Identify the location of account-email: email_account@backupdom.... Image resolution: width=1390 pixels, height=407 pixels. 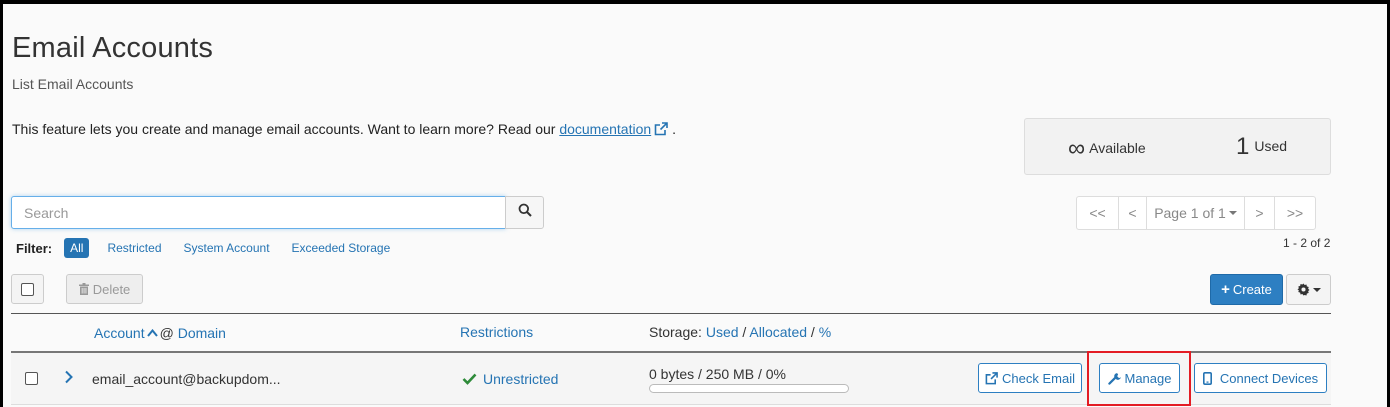
(186, 379).